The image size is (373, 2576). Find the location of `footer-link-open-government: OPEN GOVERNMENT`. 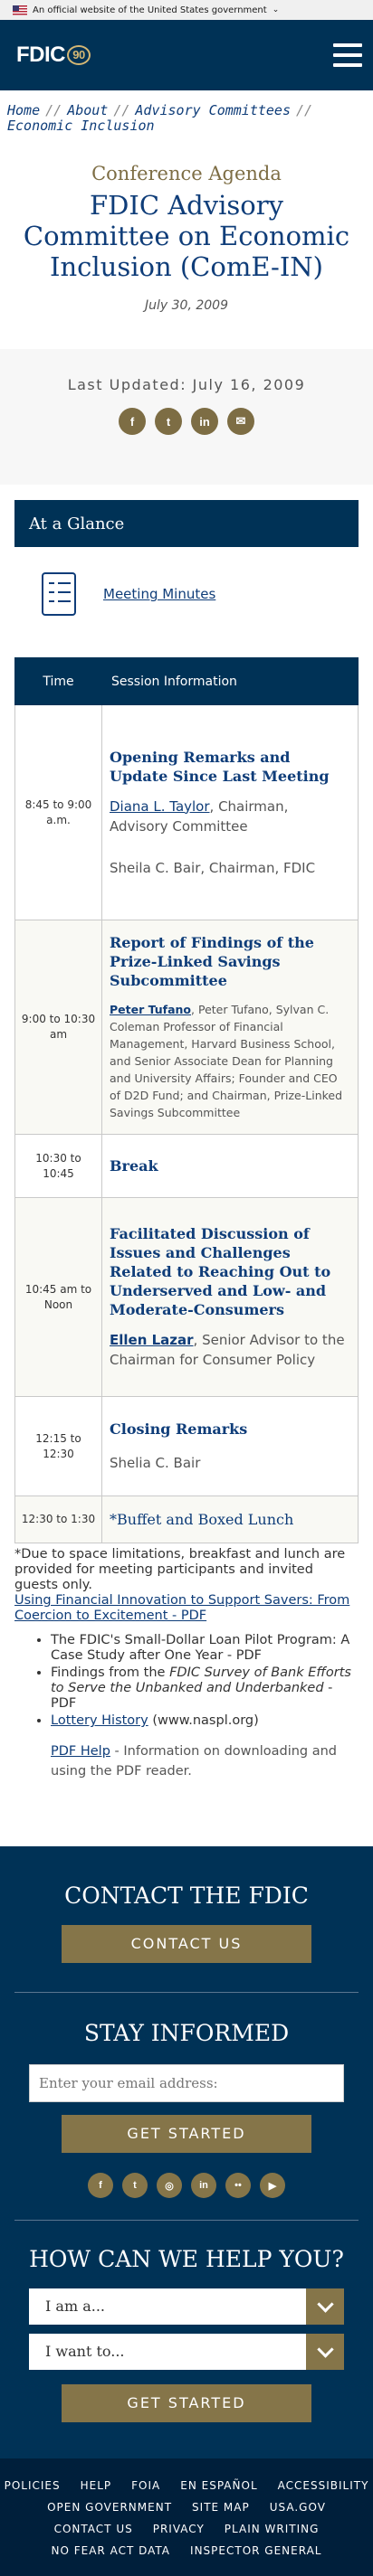

footer-link-open-government: OPEN GOVERNMENT is located at coordinates (110, 2507).